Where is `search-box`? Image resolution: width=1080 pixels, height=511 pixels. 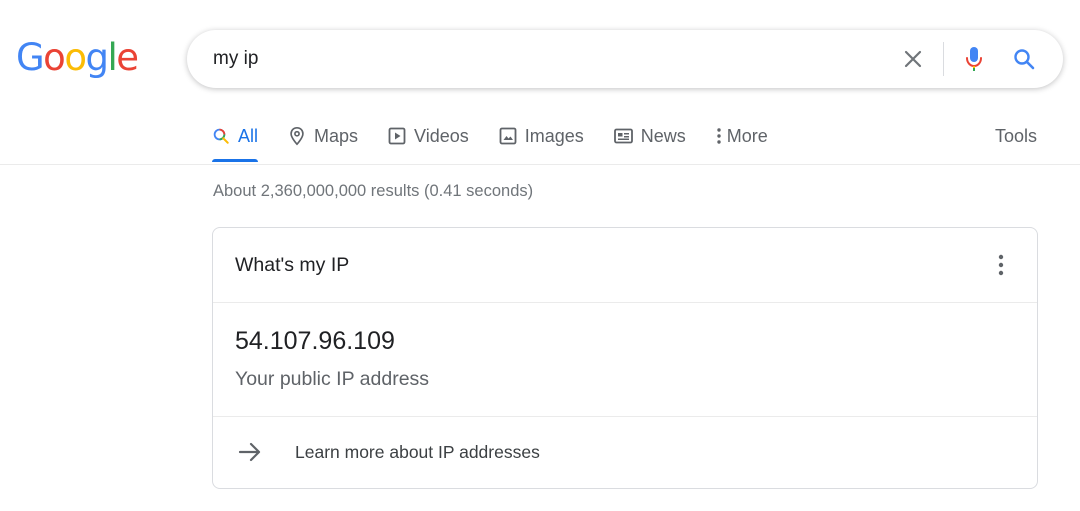 search-box is located at coordinates (625, 59).